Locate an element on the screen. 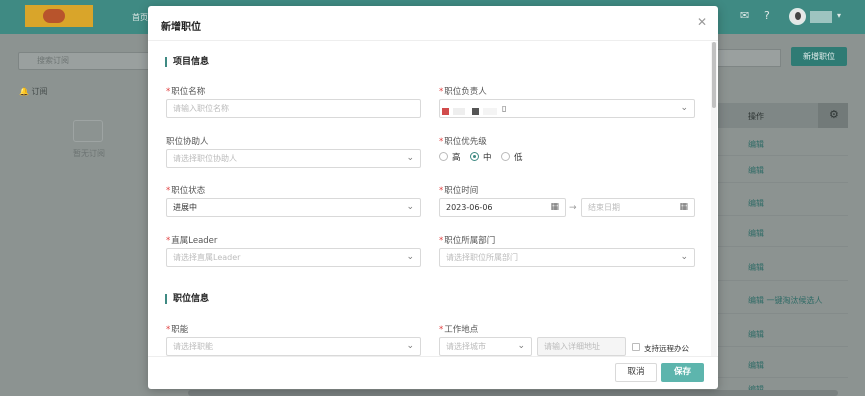 This screenshot has width=865, height=396. priority-high-label: 高 is located at coordinates (456, 157).